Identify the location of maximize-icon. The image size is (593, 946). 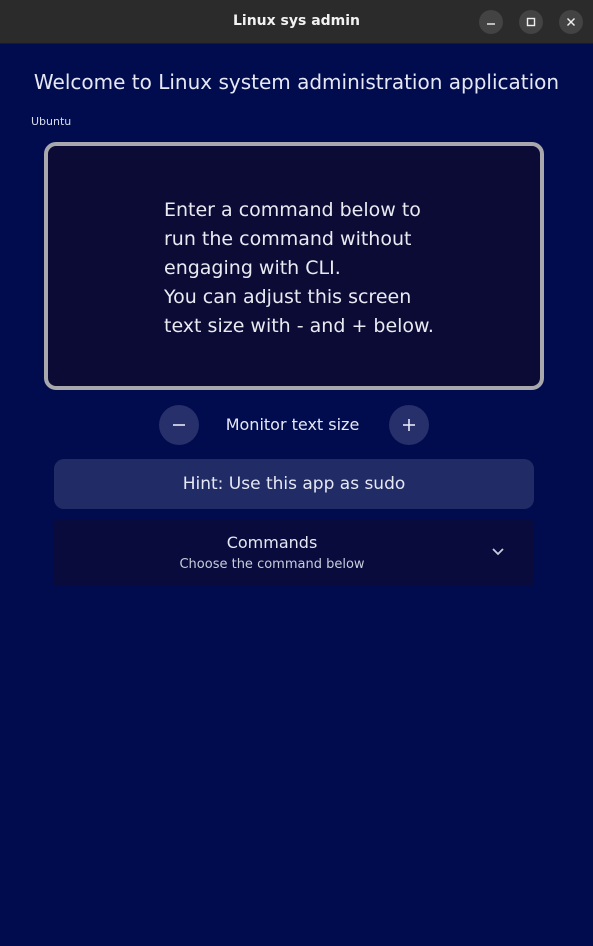
(531, 22).